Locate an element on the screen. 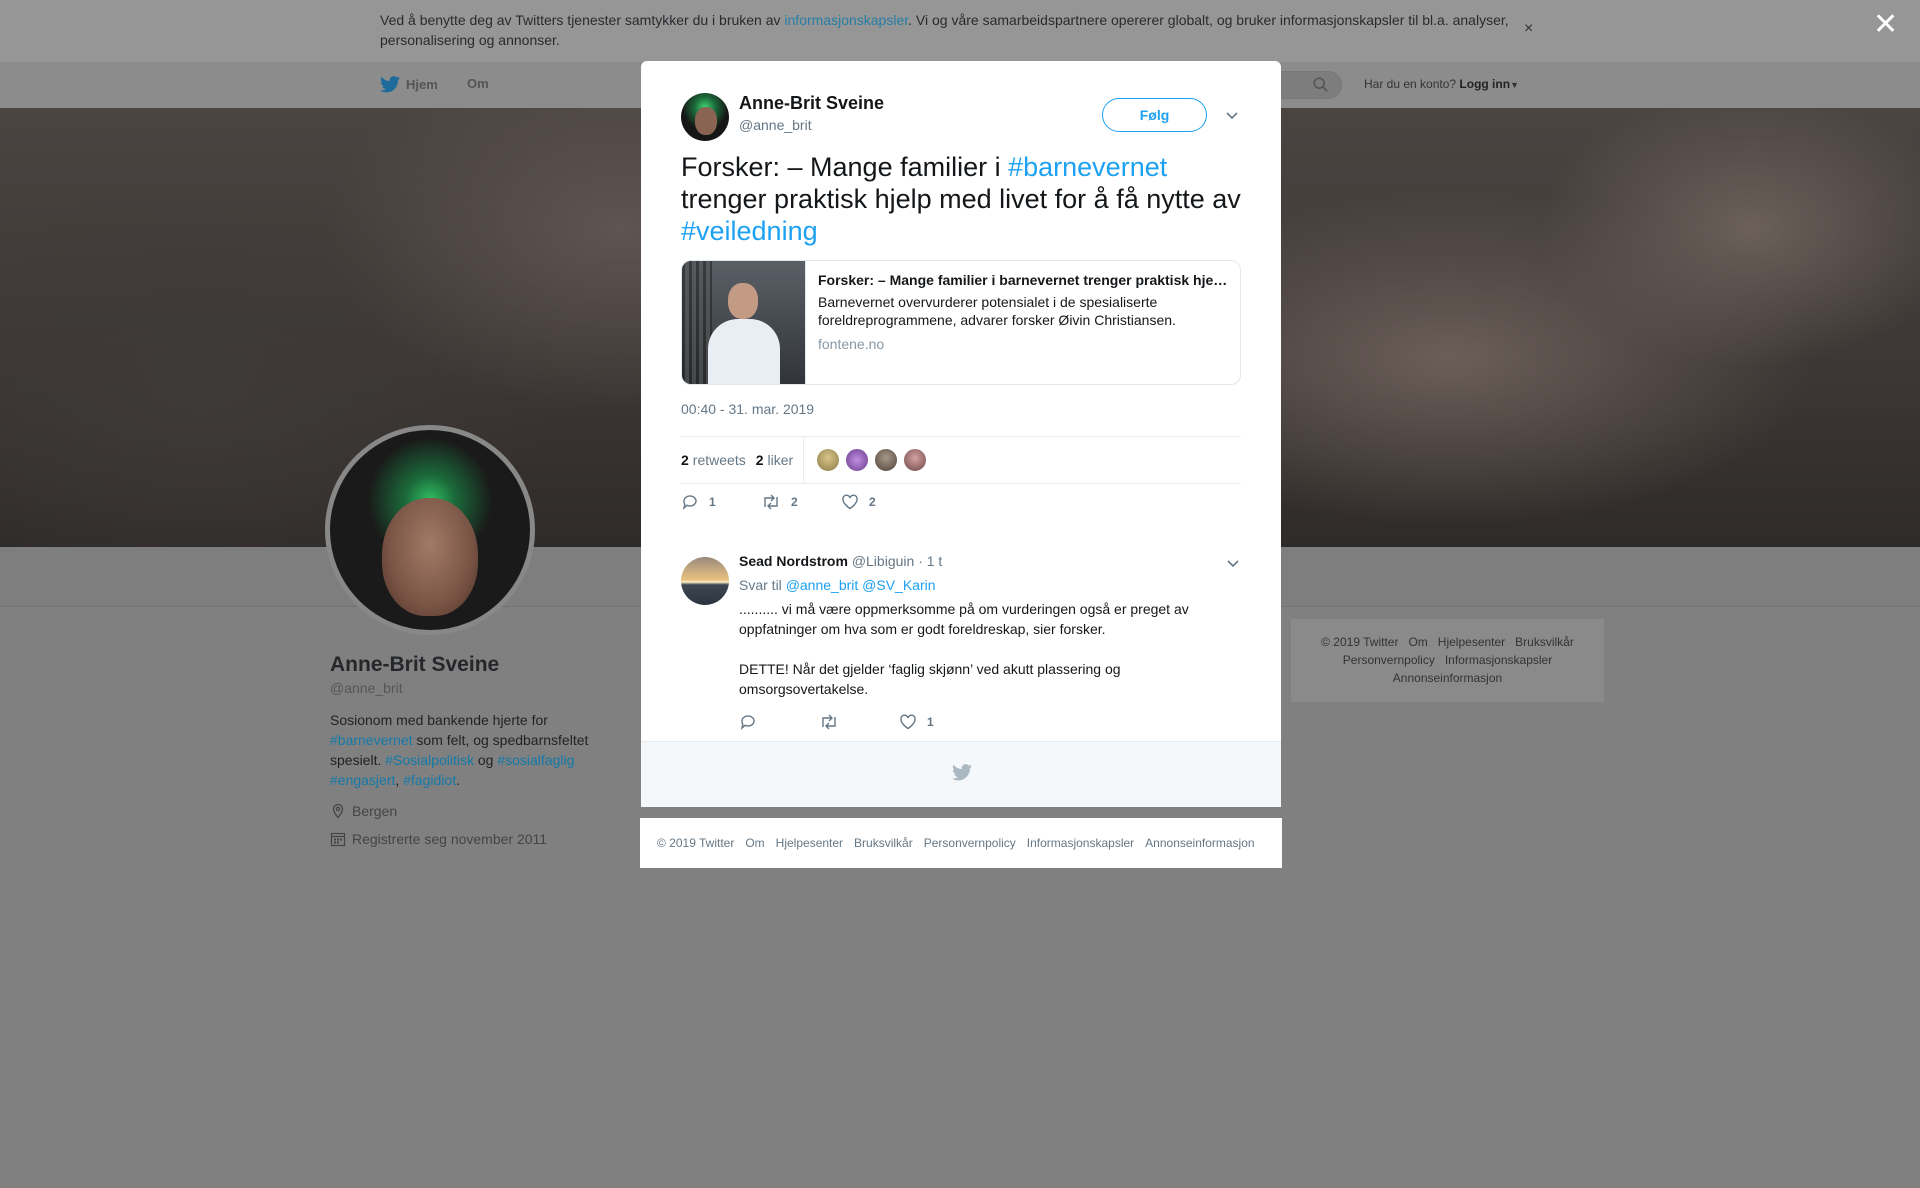 Image resolution: width=1920 pixels, height=1188 pixels. tweet-actions: 1 2 2 is located at coordinates (801, 502).